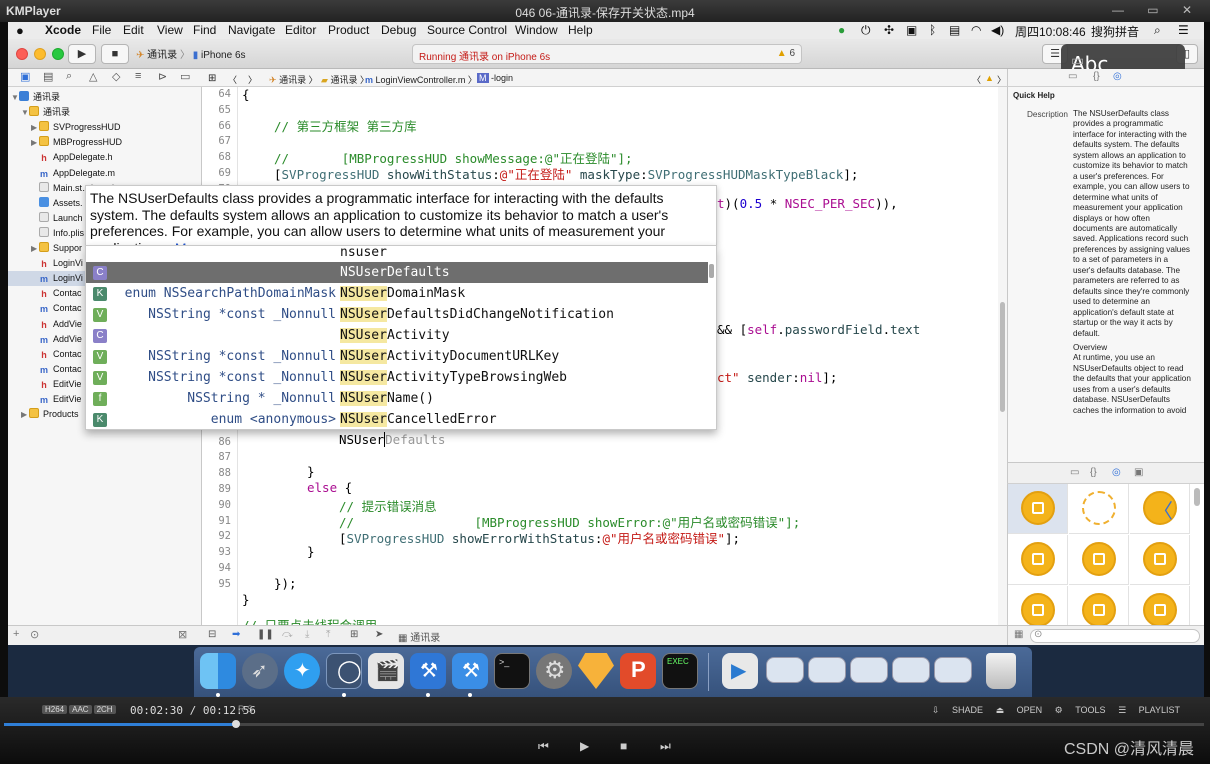 The image size is (1210, 764). I want to click on system-preferences-icon: ⚙, so click(554, 671).